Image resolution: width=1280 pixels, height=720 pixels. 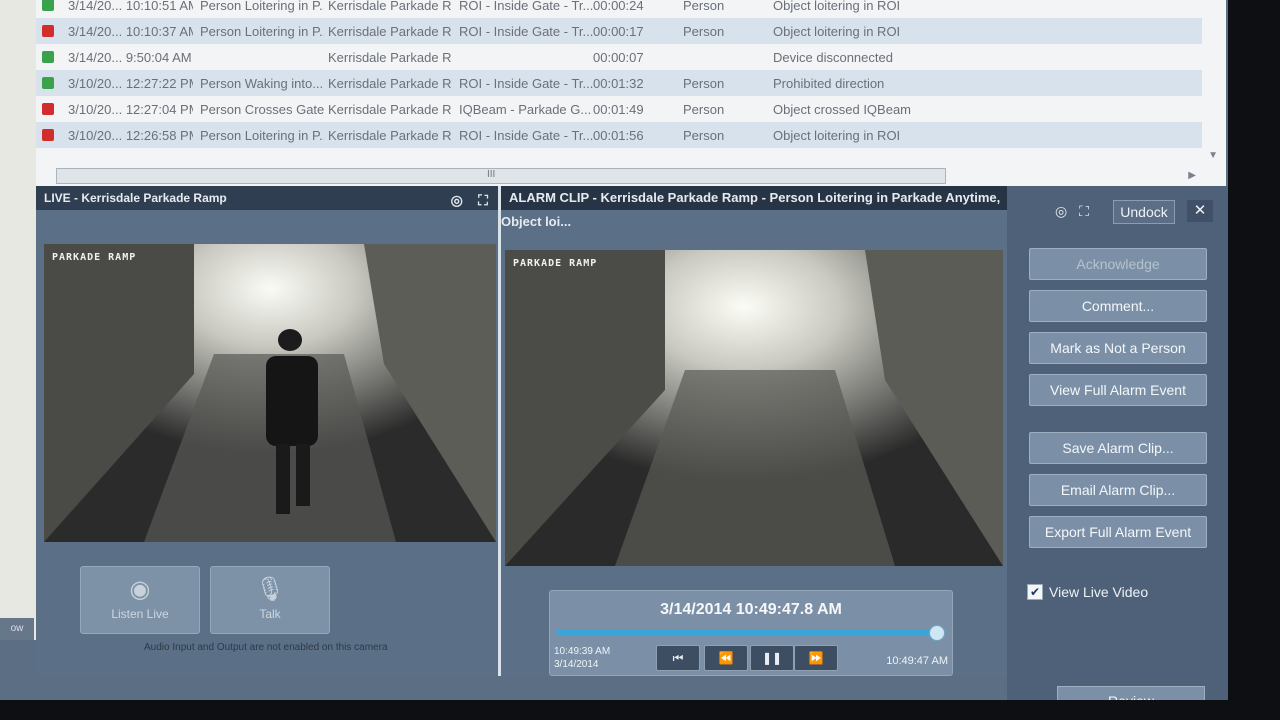 I want to click on cell-date: 3/10/20... 12:27:04 PM, so click(x=130, y=109).